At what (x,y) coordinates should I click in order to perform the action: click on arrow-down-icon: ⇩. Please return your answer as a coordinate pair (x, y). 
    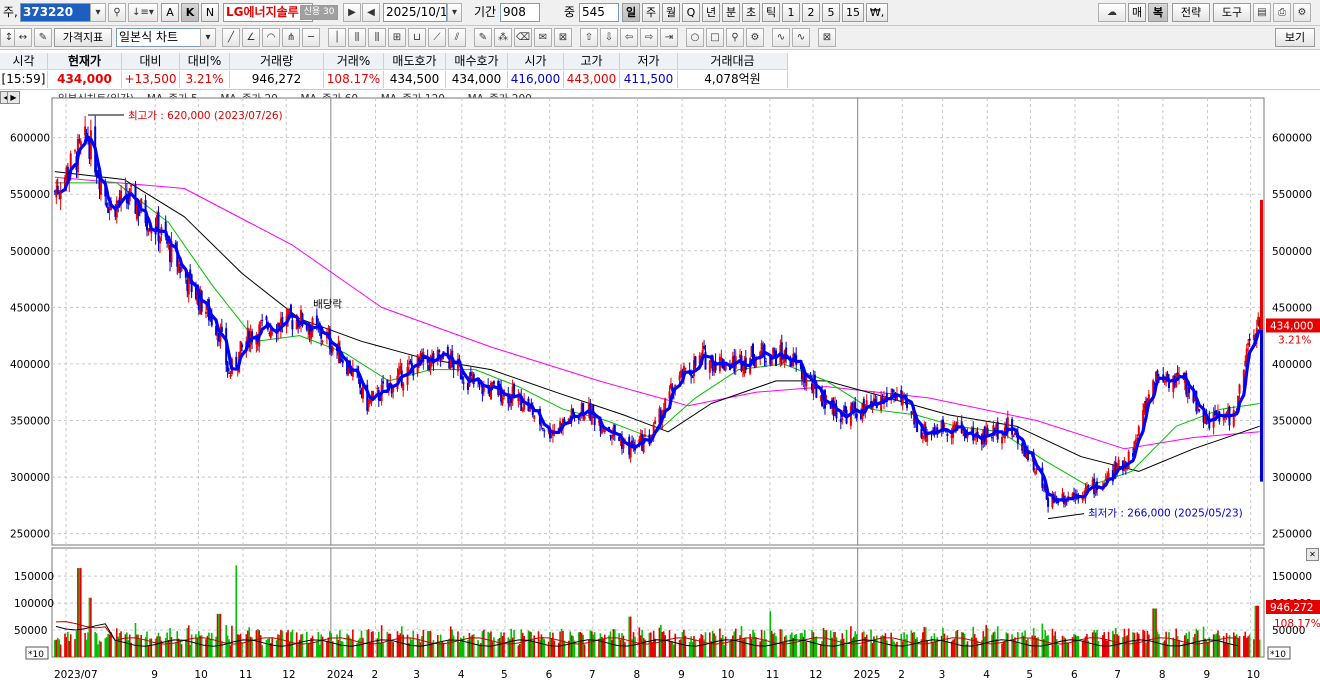
    Looking at the image, I should click on (609, 37).